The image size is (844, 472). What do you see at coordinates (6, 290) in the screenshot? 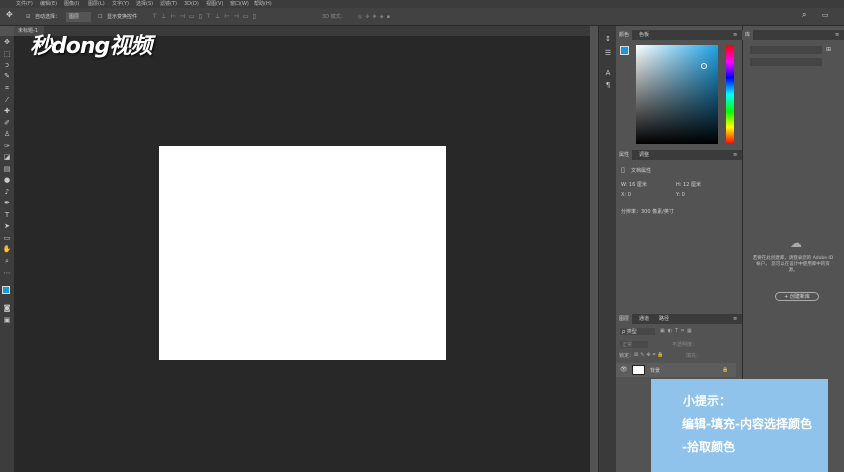
I see `foreground-color-swatch` at bounding box center [6, 290].